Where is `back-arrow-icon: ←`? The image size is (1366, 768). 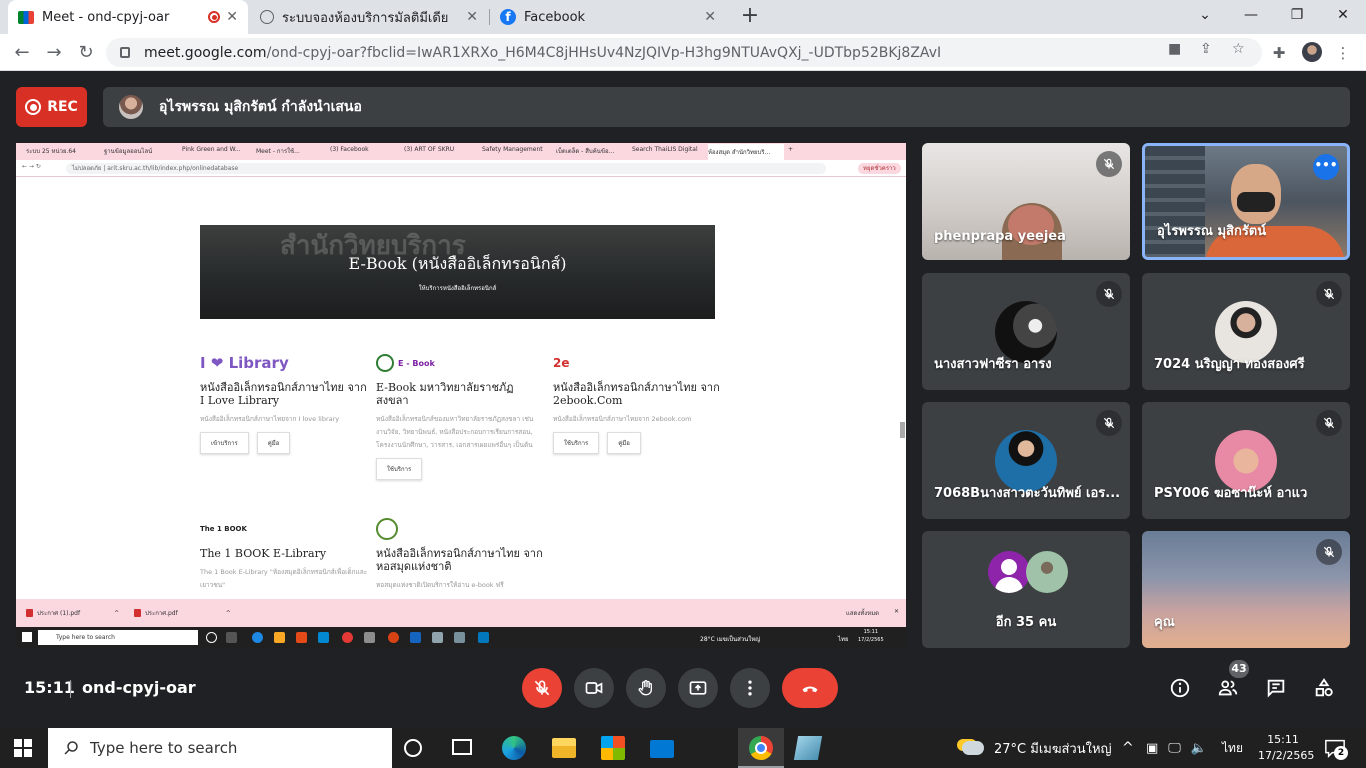
back-arrow-icon: ← is located at coordinates (22, 53).